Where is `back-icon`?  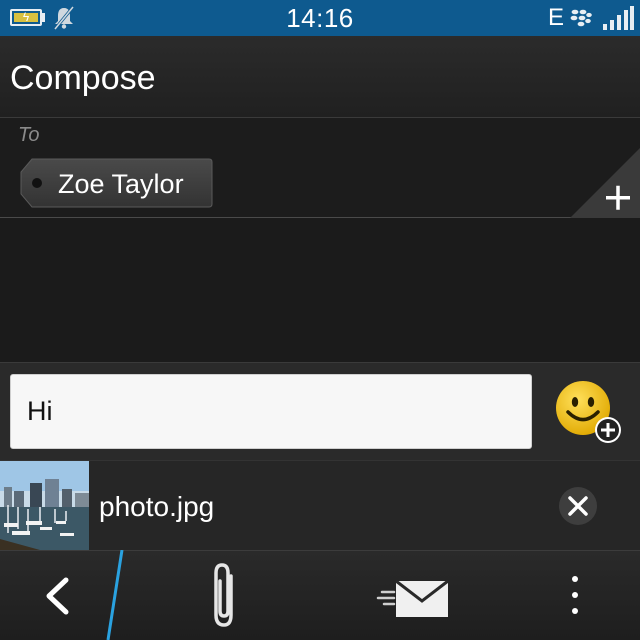
back-icon is located at coordinates (59, 595).